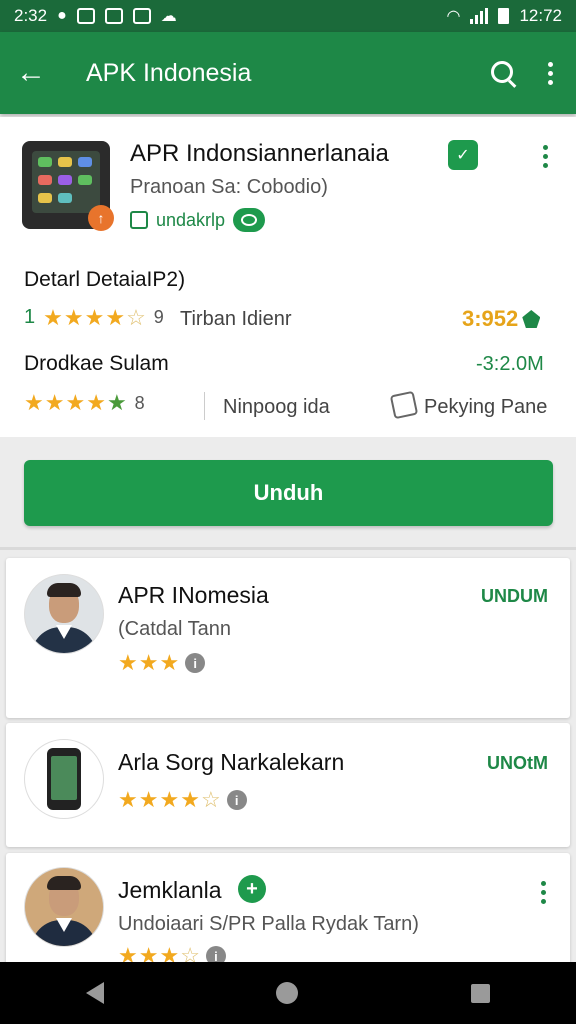  Describe the element at coordinates (190, 220) in the screenshot. I see `chip-label: undakrlp` at that location.